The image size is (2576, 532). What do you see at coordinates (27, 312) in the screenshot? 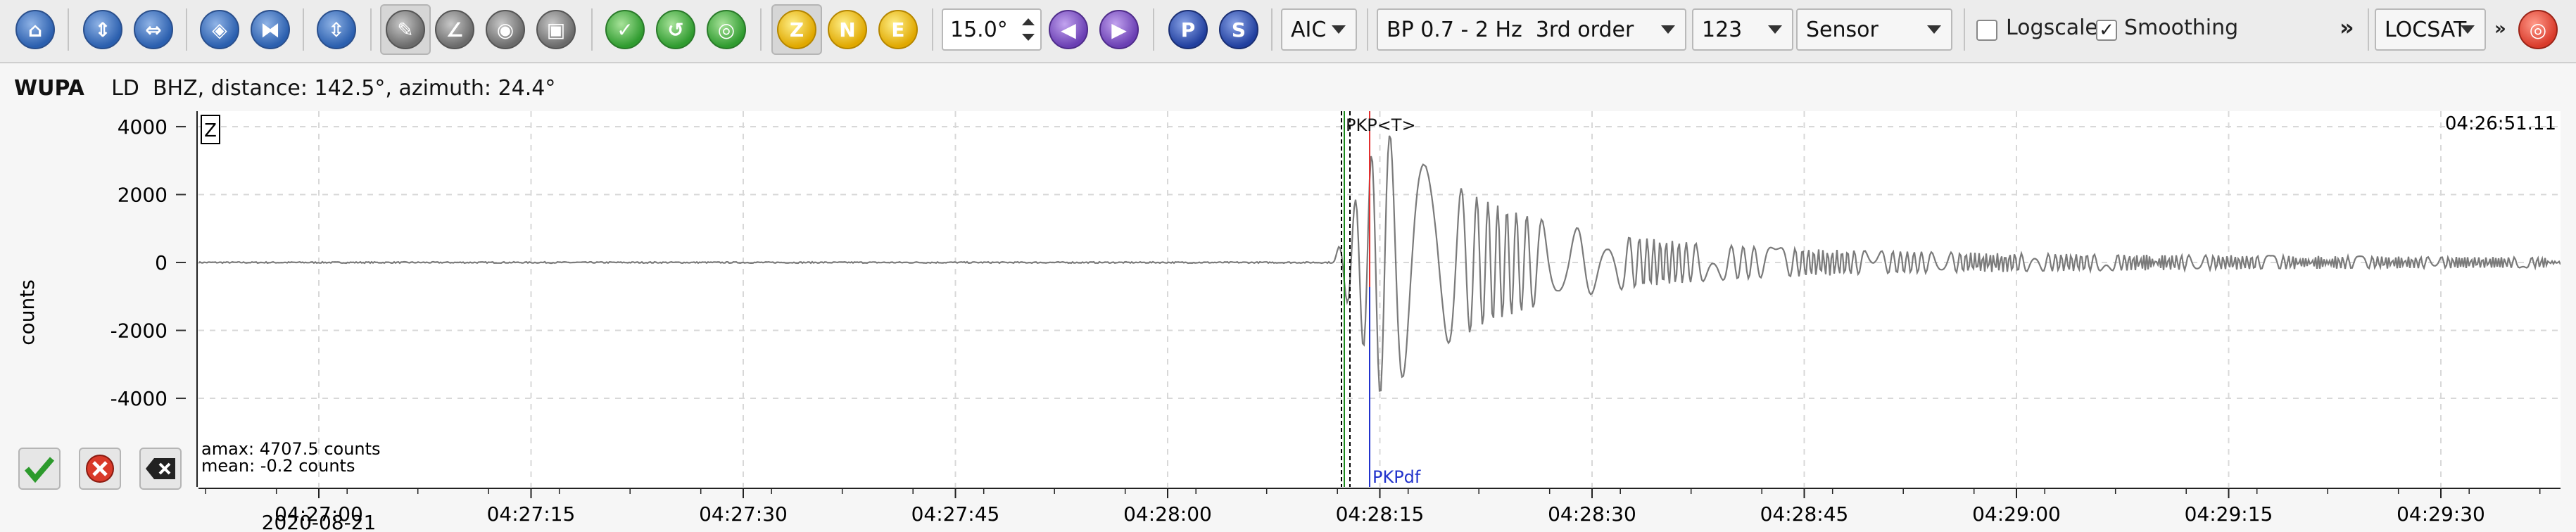
I see `y-axis-label: counts` at bounding box center [27, 312].